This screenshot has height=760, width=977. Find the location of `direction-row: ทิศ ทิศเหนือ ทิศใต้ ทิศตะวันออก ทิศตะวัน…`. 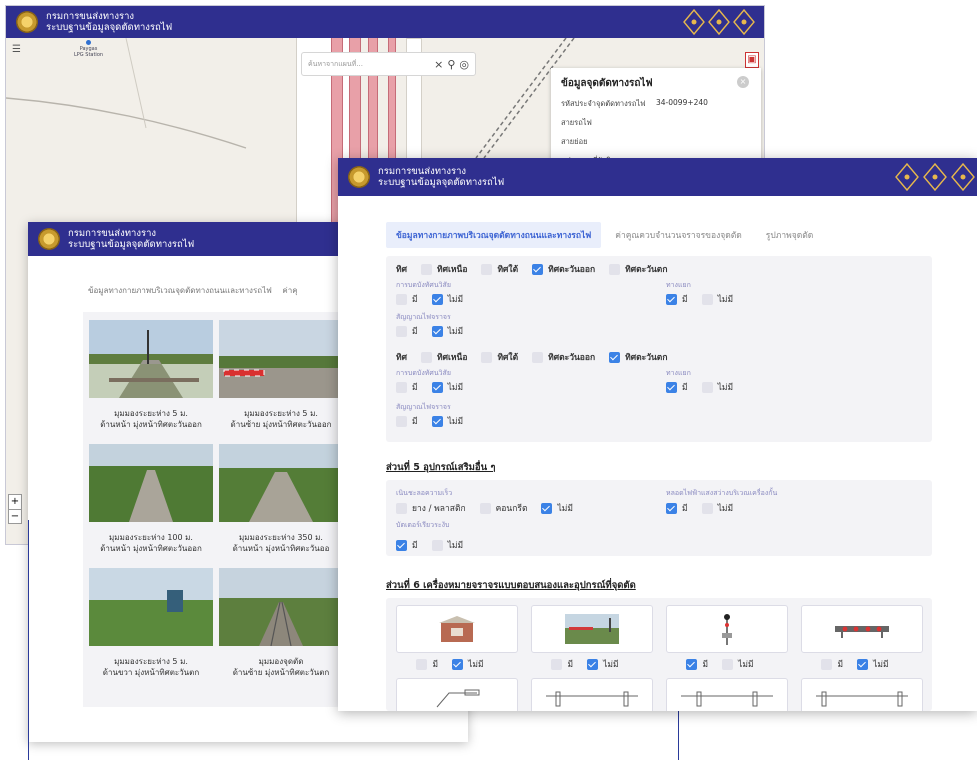

direction-row: ทิศ ทิศเหนือ ทิศใต้ ทิศตะวันออก ทิศตะวัน… is located at coordinates (532, 357).